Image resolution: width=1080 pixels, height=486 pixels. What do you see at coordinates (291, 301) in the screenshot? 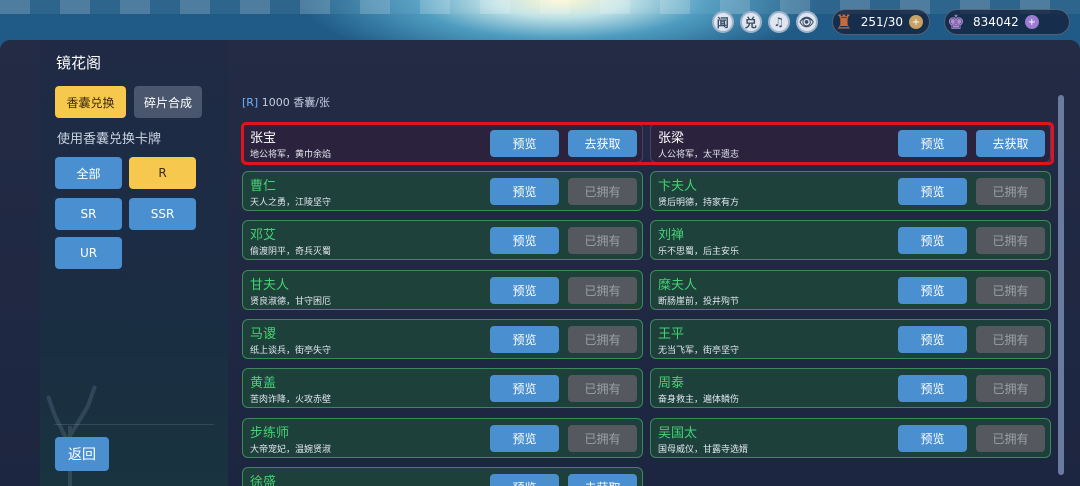
I see `card-desc: 贤良淑德，甘守困厄` at bounding box center [291, 301].